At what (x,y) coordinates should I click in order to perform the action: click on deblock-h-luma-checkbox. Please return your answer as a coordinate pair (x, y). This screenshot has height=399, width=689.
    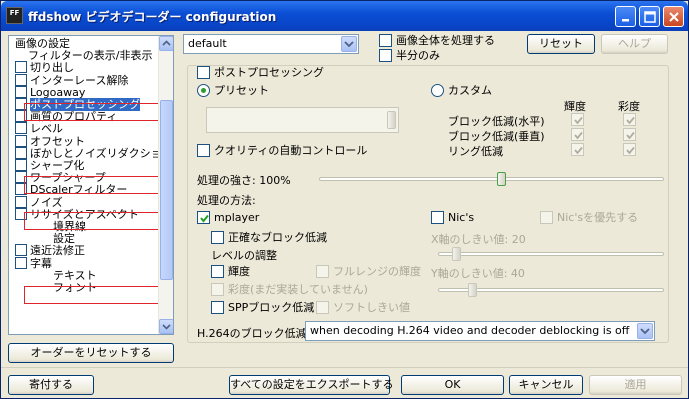
    Looking at the image, I should click on (577, 119).